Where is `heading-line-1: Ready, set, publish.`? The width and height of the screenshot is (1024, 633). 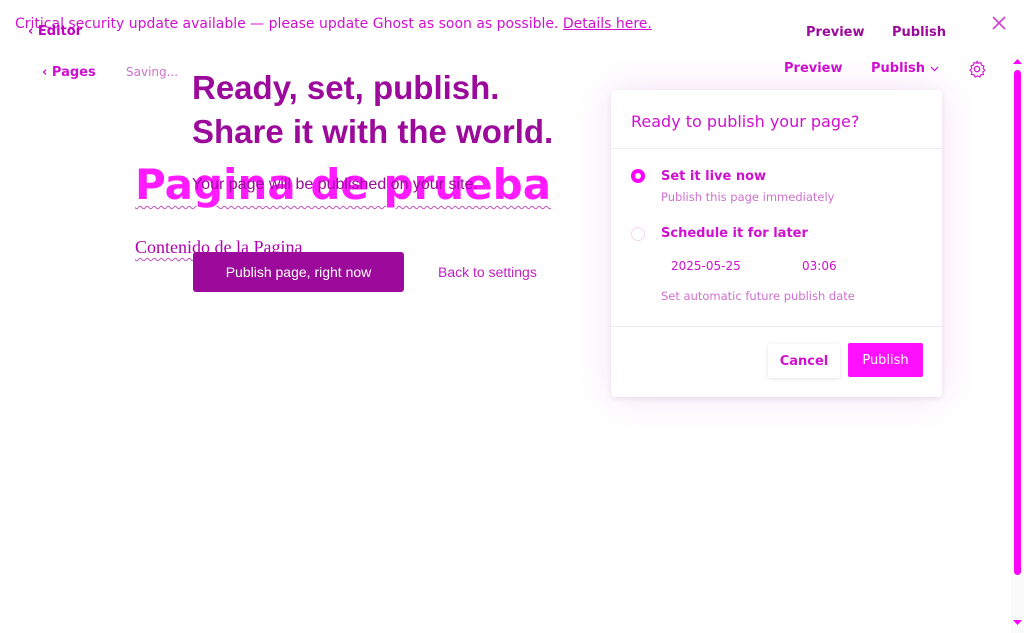 heading-line-1: Ready, set, publish. is located at coordinates (346, 87).